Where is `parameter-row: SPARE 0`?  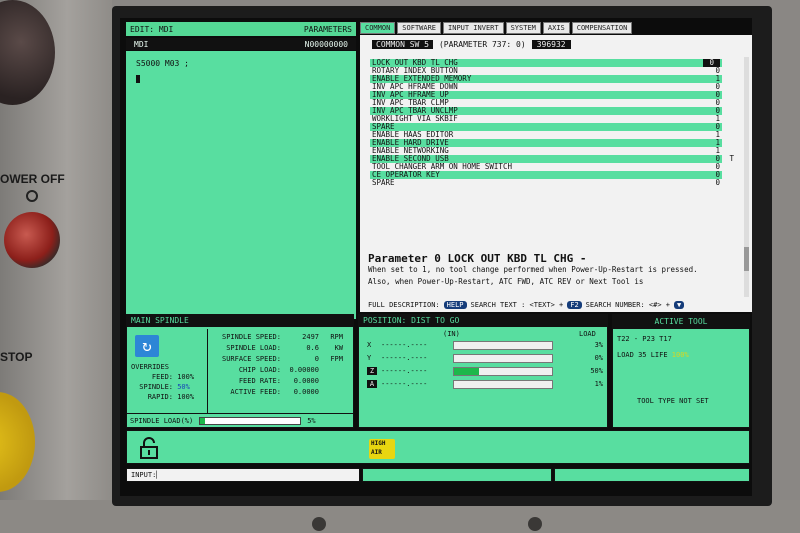
parameter-row: SPARE 0 is located at coordinates (546, 183).